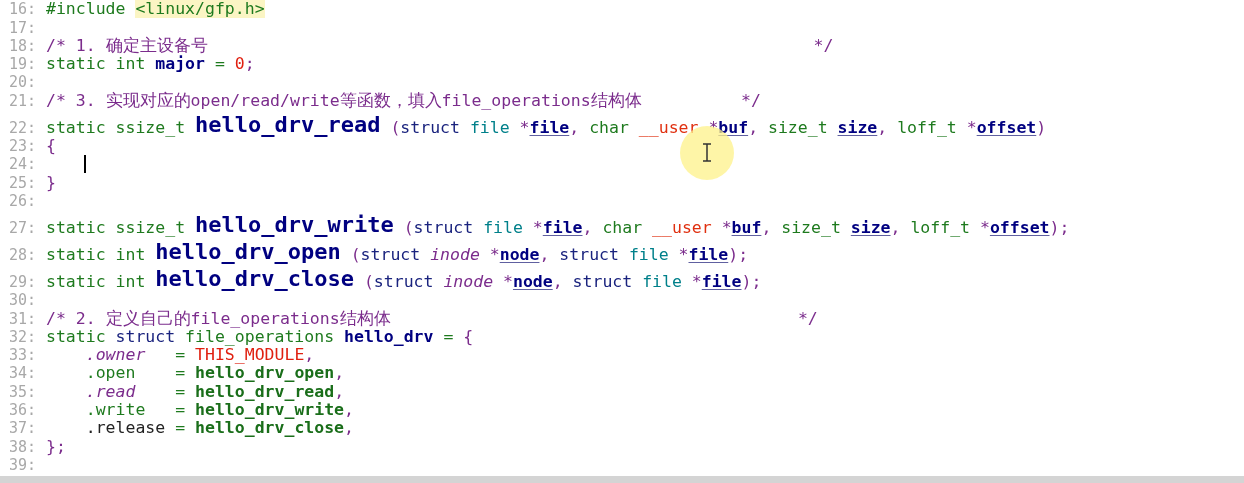 This screenshot has height=483, width=1244. I want to click on identifier: hello_drv_read, so click(265, 391).